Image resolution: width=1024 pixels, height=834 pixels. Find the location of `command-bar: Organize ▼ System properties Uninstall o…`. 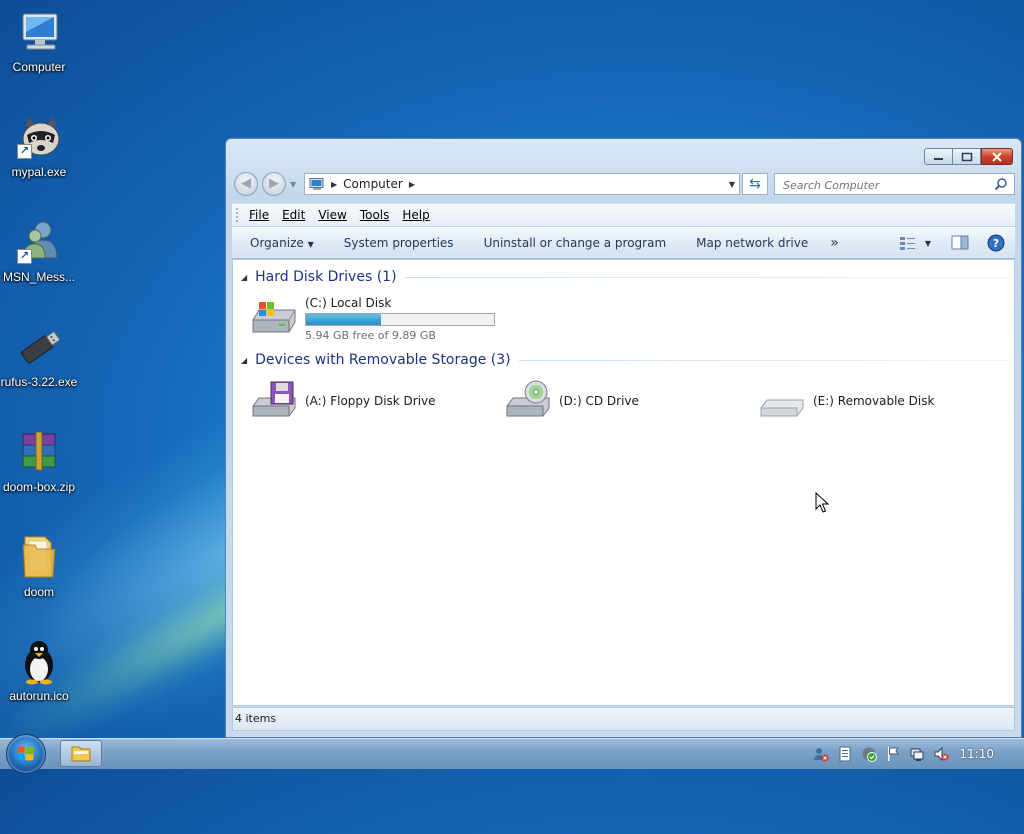

command-bar: Organize ▼ System properties Uninstall o… is located at coordinates (623, 243).